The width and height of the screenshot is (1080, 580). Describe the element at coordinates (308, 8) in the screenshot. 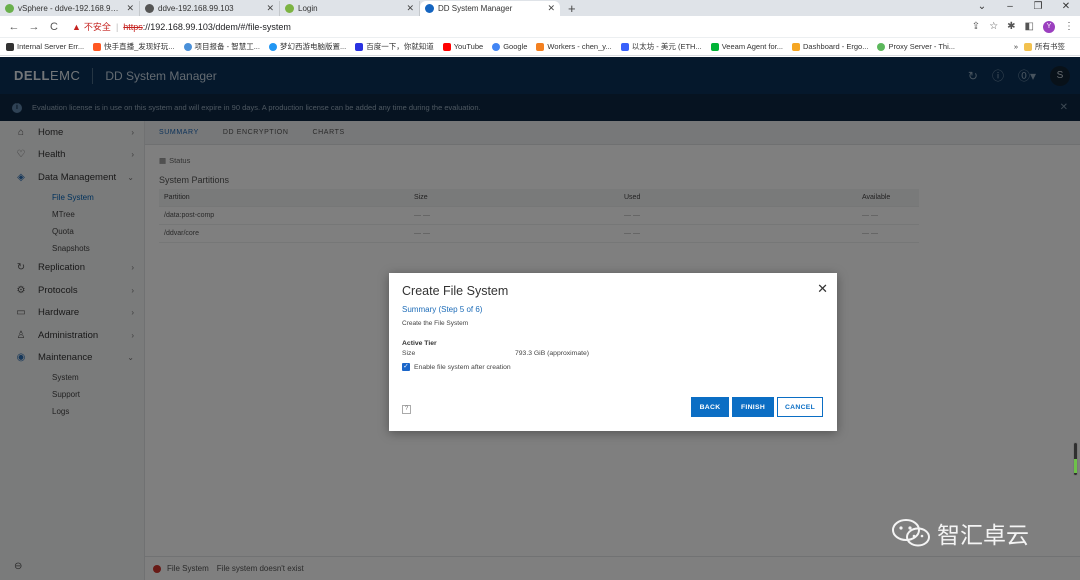

I see `tab-title: Login` at that location.